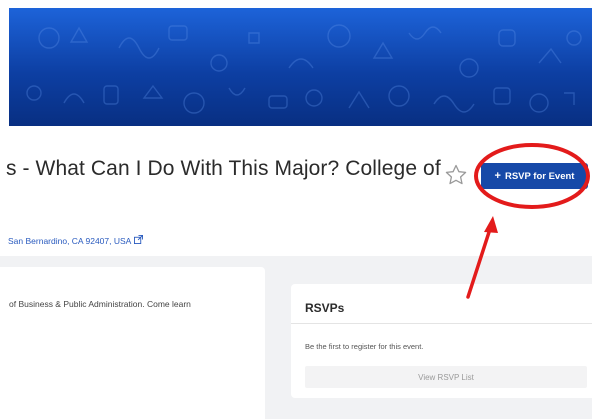 Image resolution: width=592 pixels, height=419 pixels. Describe the element at coordinates (497, 176) in the screenshot. I see `plus-icon: +` at that location.